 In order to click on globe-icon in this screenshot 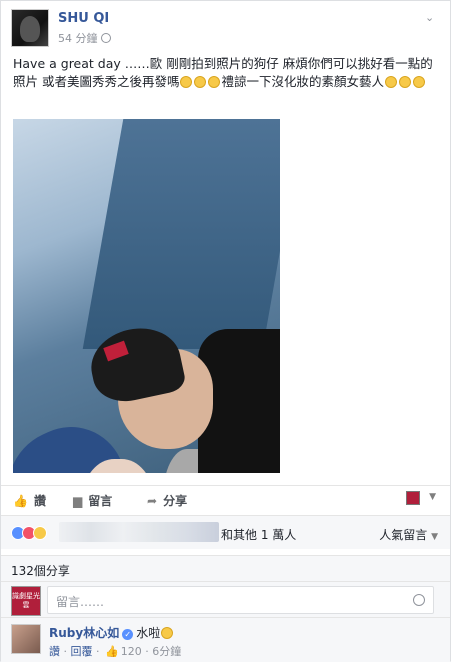, I will do `click(105, 38)`.